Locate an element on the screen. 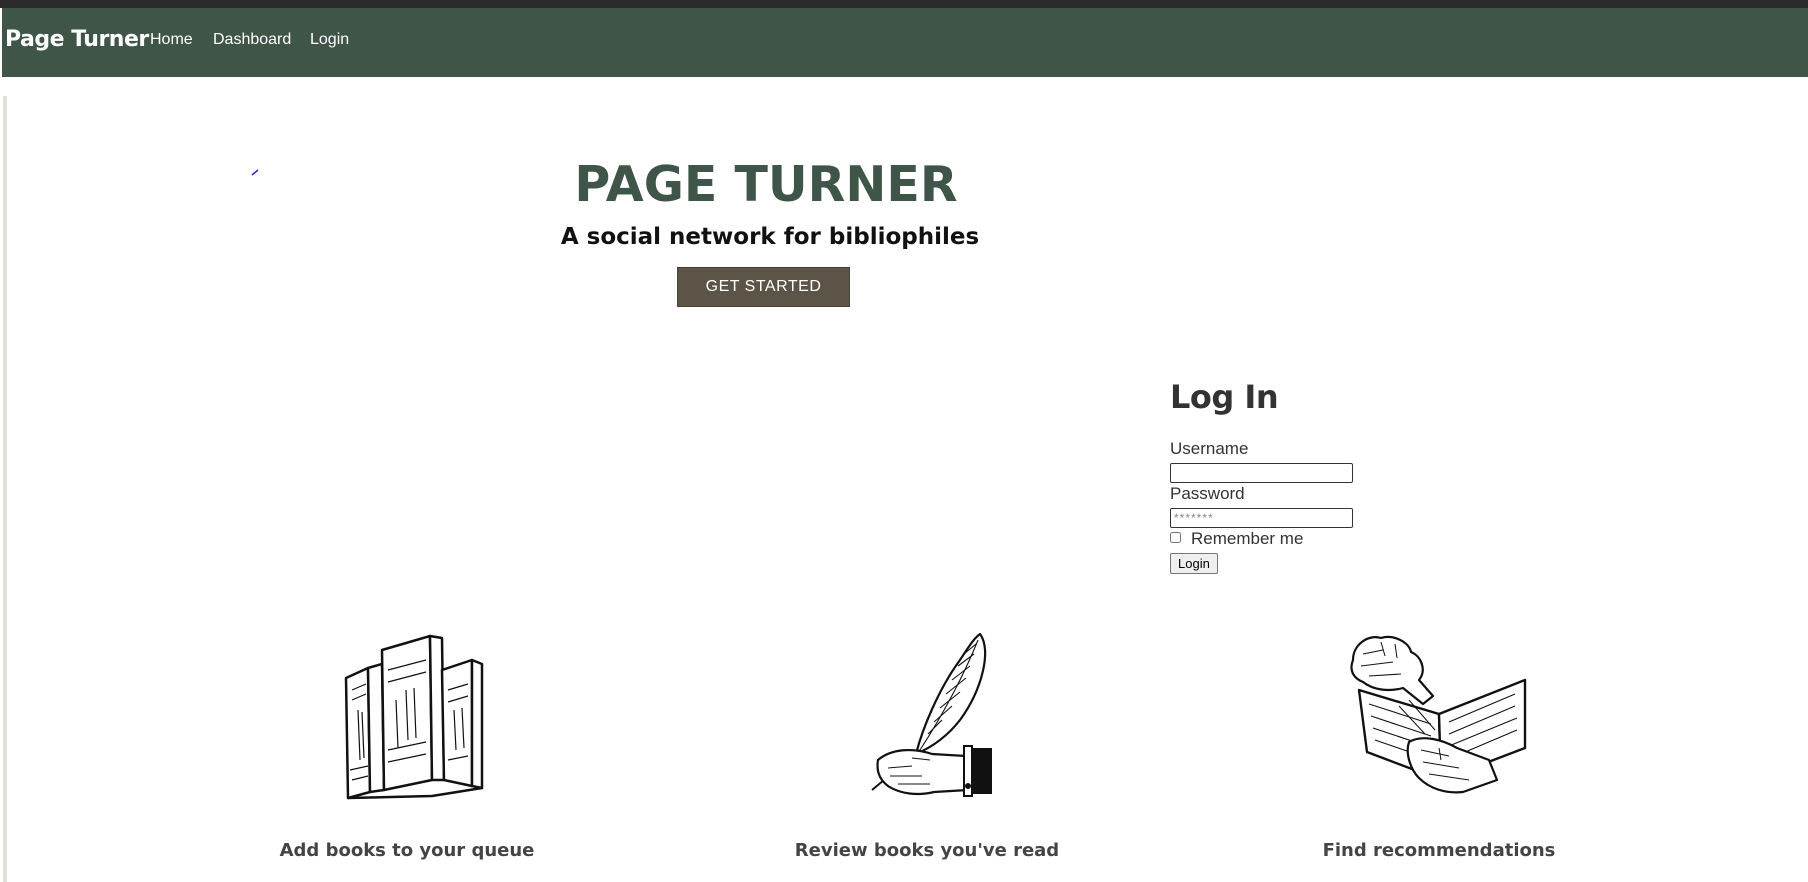 The width and height of the screenshot is (1808, 882). stacked-books-icon is located at coordinates (414, 717).